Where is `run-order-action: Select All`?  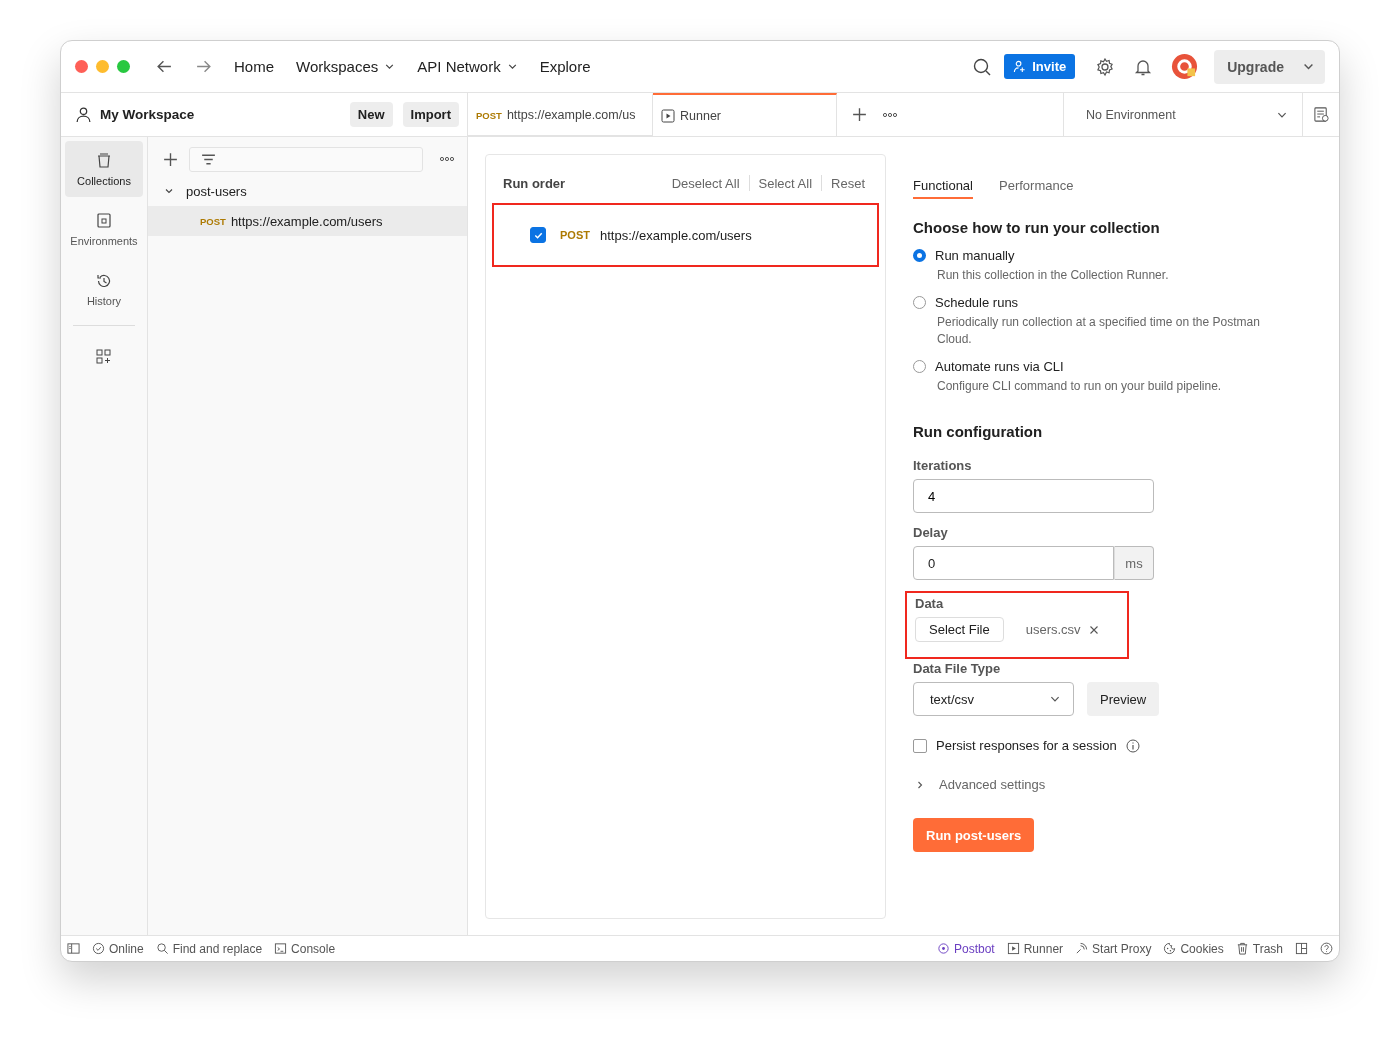
run-order-action: Select All is located at coordinates (785, 183).